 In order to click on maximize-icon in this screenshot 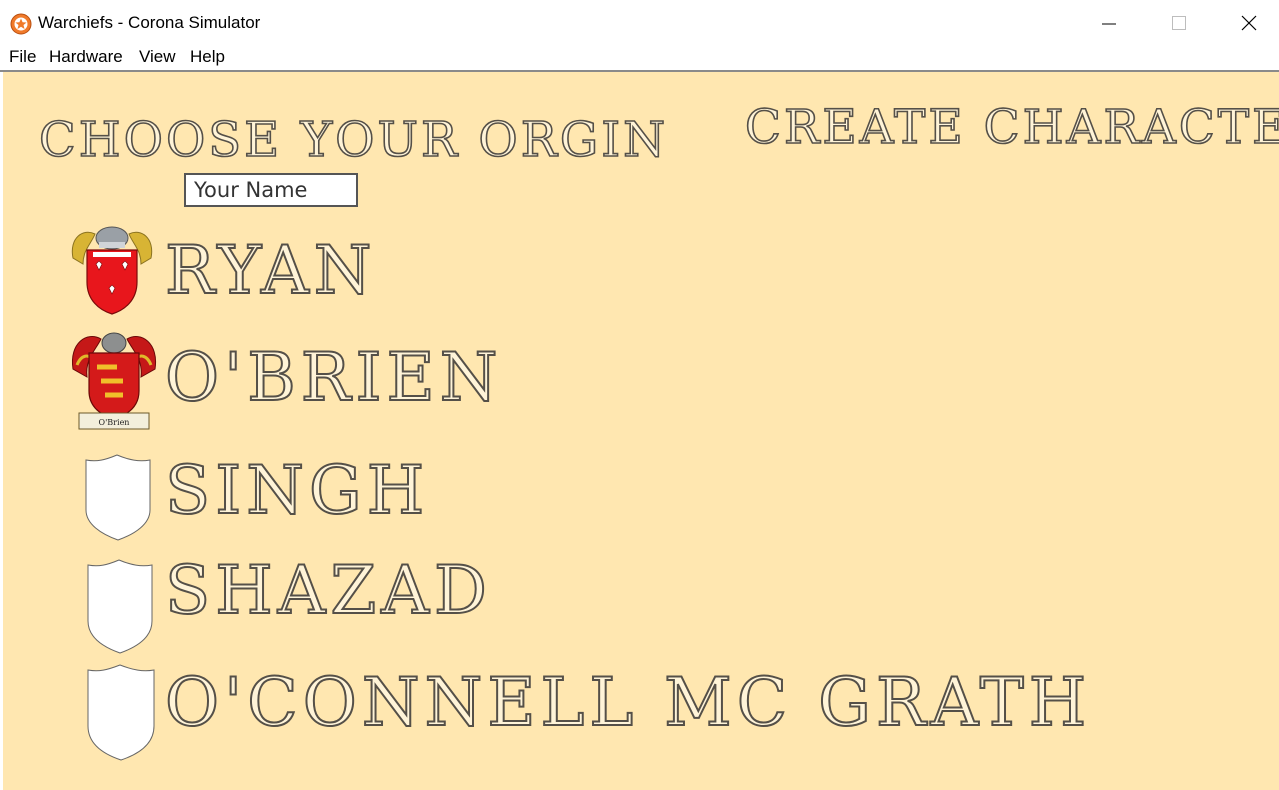, I will do `click(1179, 23)`.